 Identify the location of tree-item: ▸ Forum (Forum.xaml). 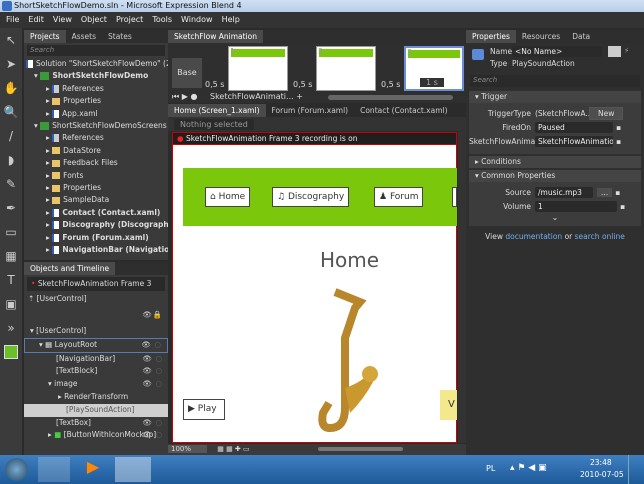
(97, 238).